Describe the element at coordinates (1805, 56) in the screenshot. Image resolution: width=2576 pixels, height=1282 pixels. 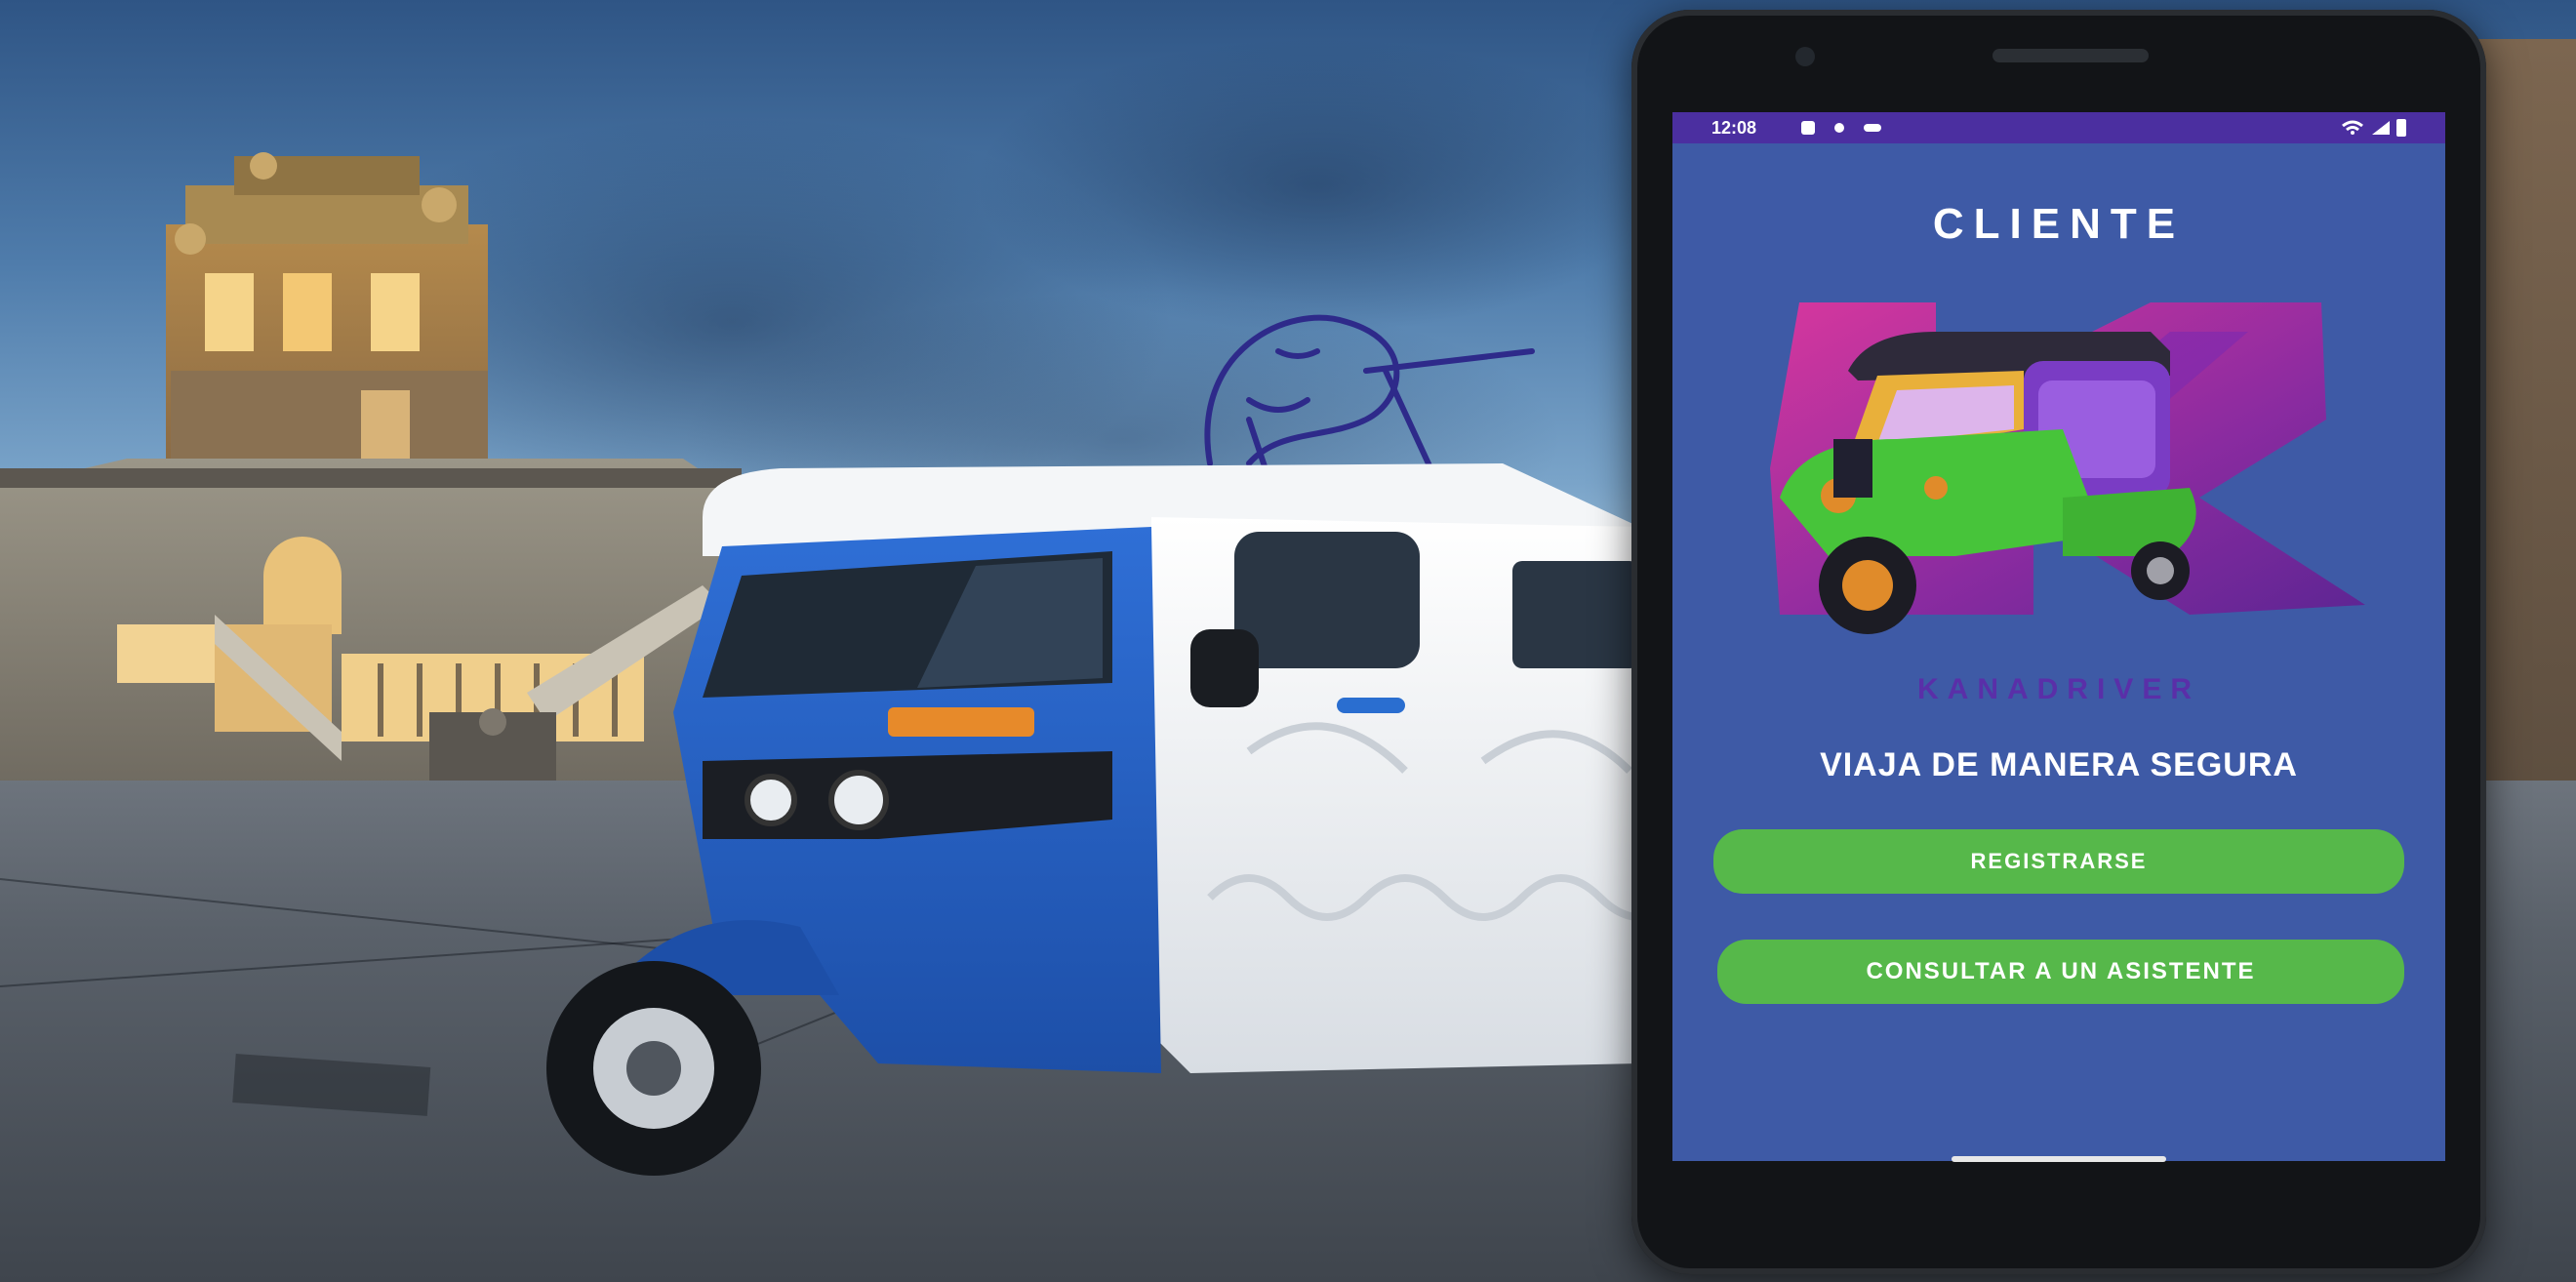
I see `front-camera-icon` at that location.